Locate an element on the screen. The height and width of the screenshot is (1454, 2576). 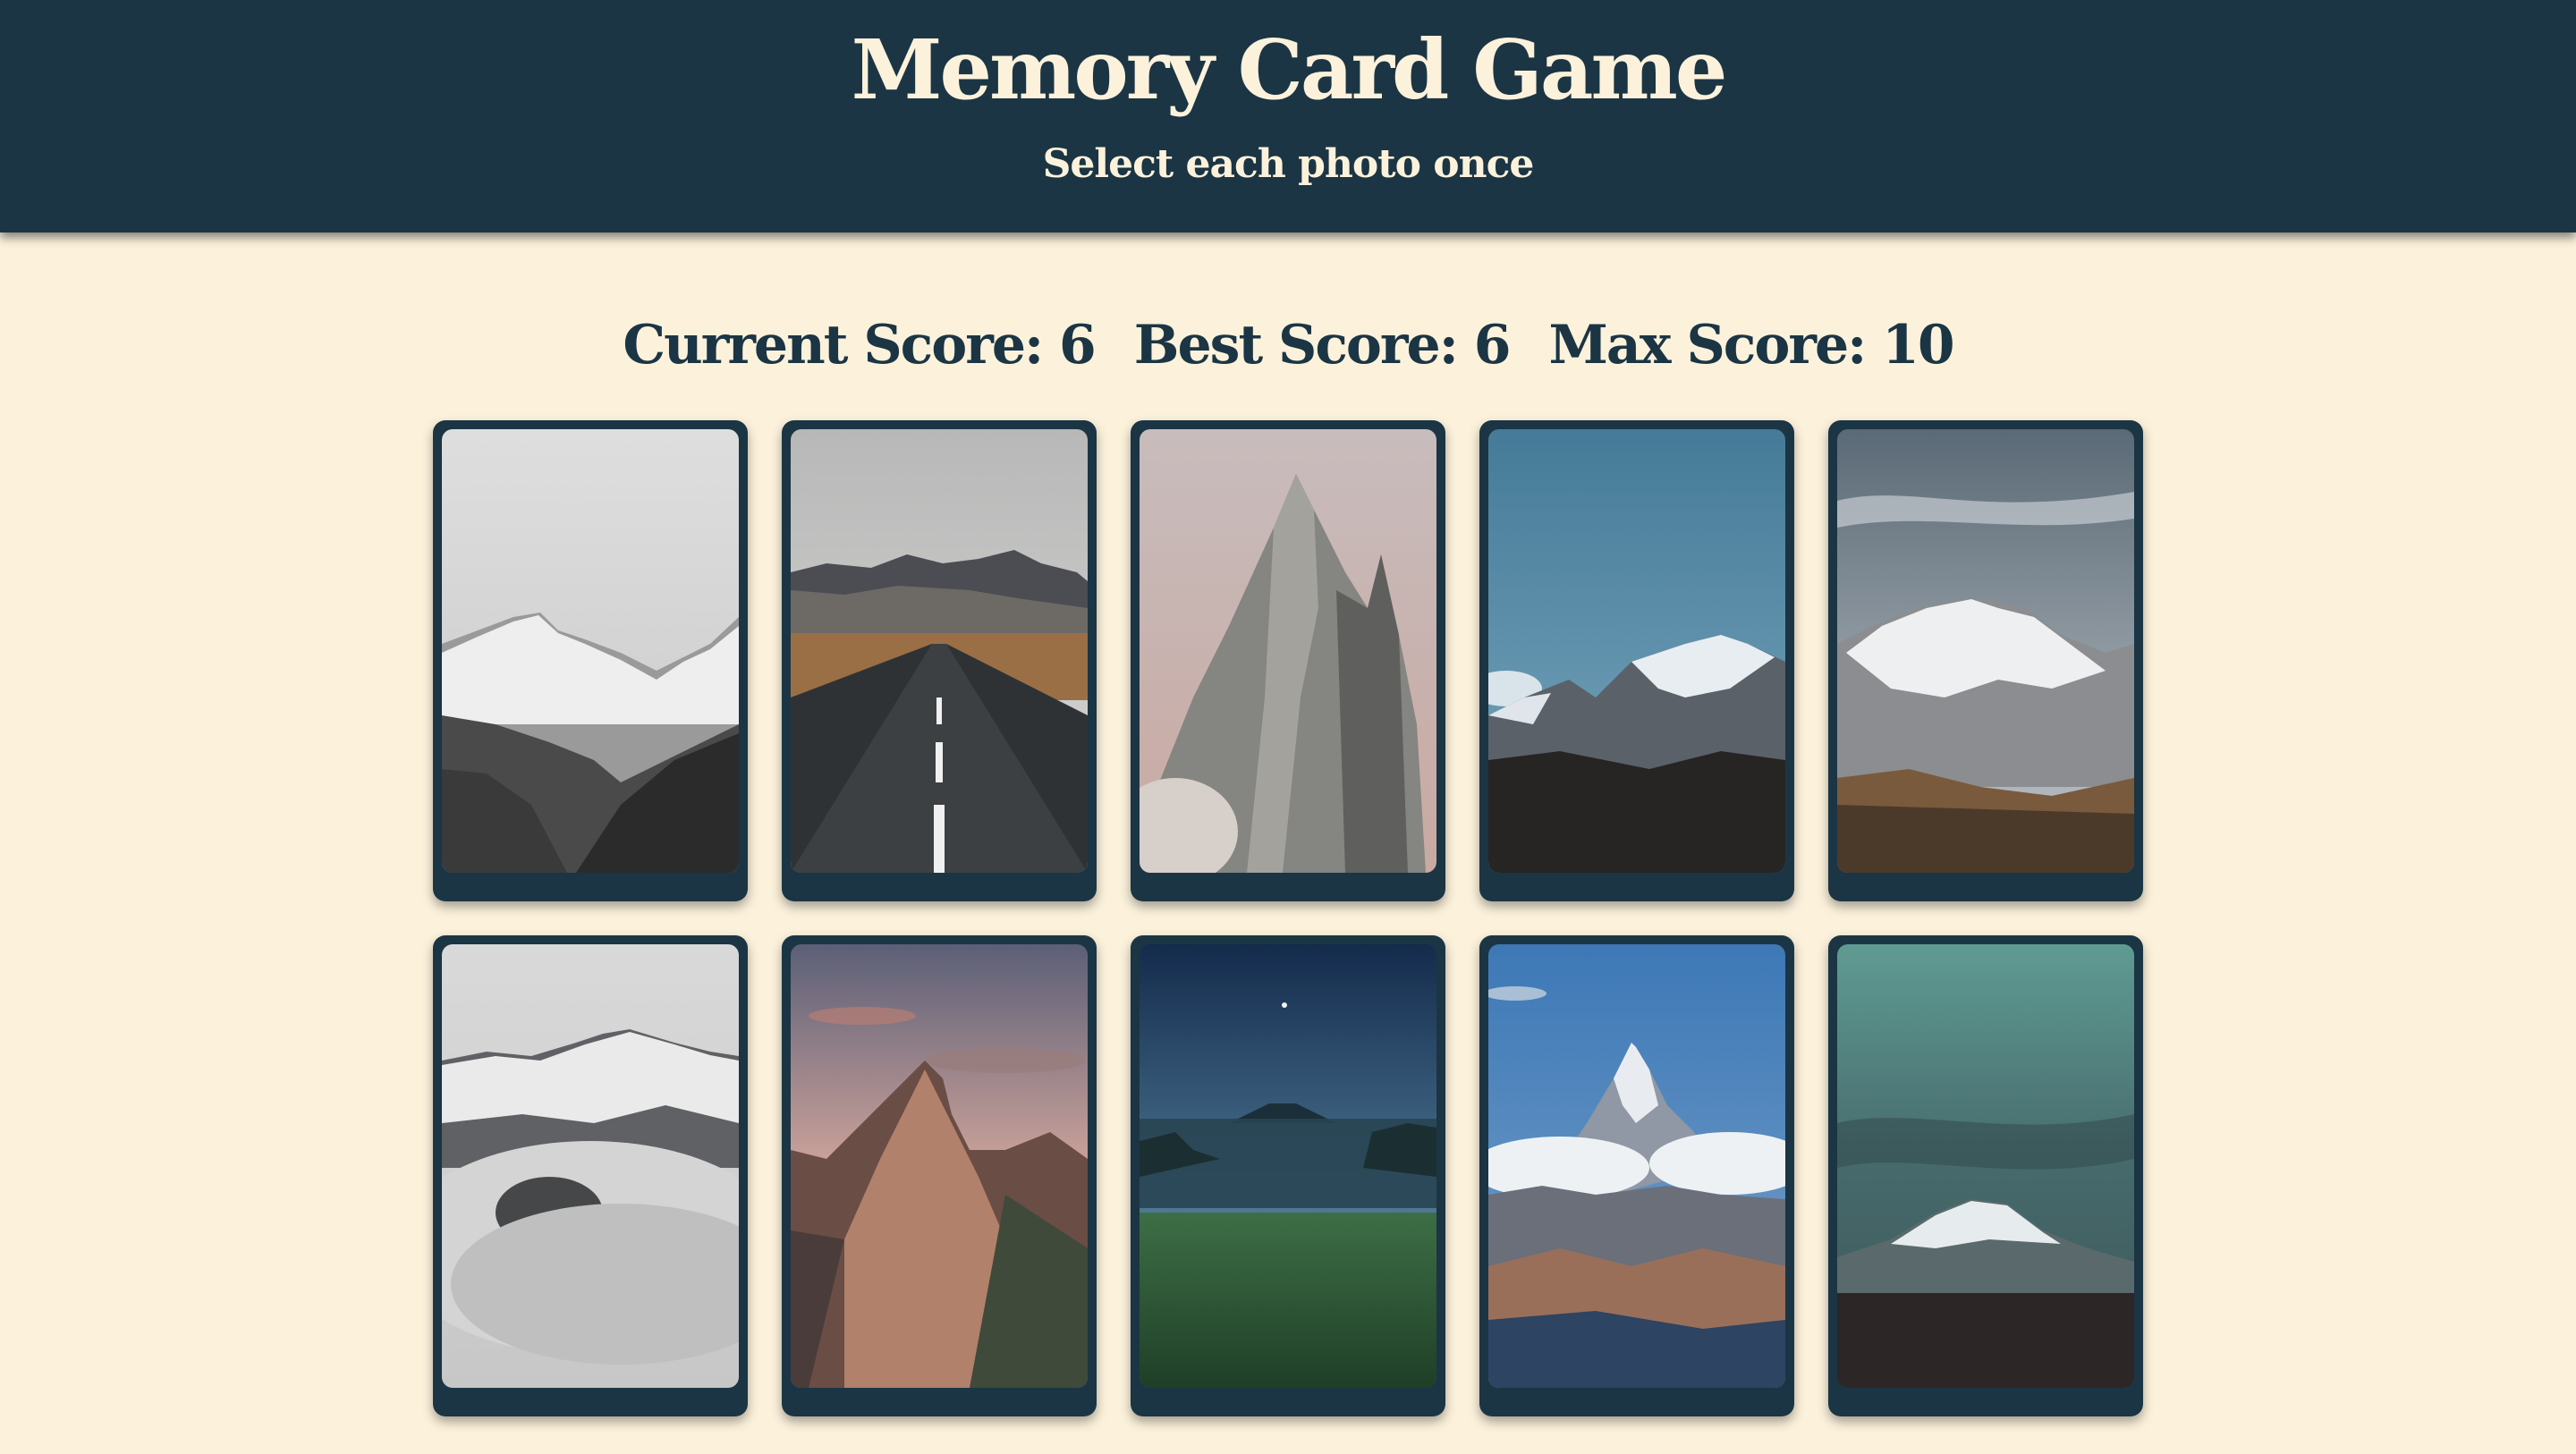
rocky-ridge-sunset-photo is located at coordinates (939, 1166).